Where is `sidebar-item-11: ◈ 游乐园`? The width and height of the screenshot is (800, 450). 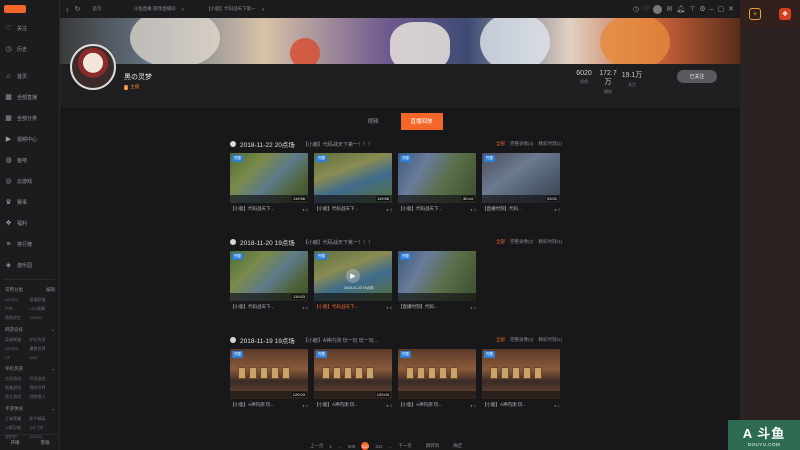 sidebar-item-11: ◈ 游乐园 is located at coordinates (29, 265).